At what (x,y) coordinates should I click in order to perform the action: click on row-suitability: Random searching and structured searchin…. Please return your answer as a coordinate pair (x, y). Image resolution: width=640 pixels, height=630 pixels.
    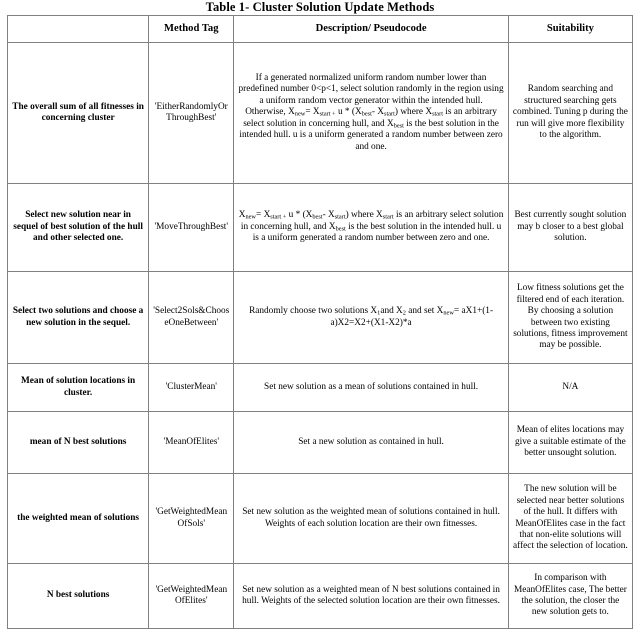
    Looking at the image, I should click on (570, 113).